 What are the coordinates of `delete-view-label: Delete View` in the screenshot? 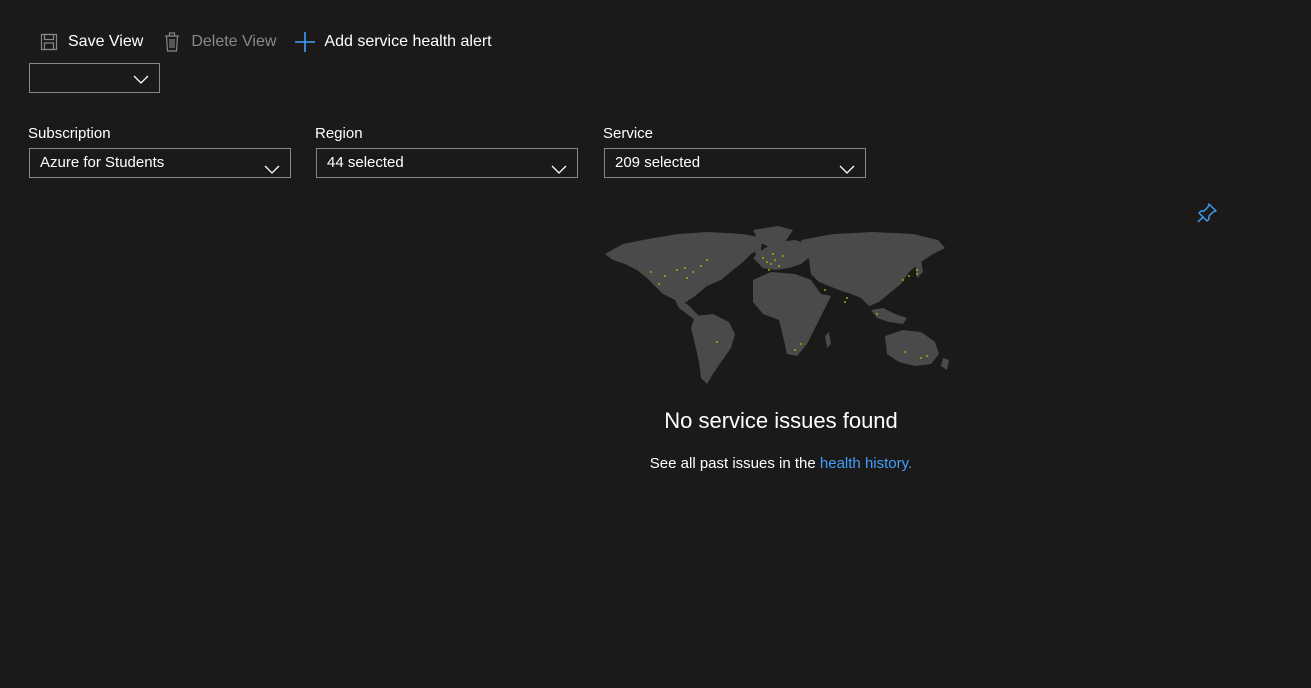 It's located at (234, 41).